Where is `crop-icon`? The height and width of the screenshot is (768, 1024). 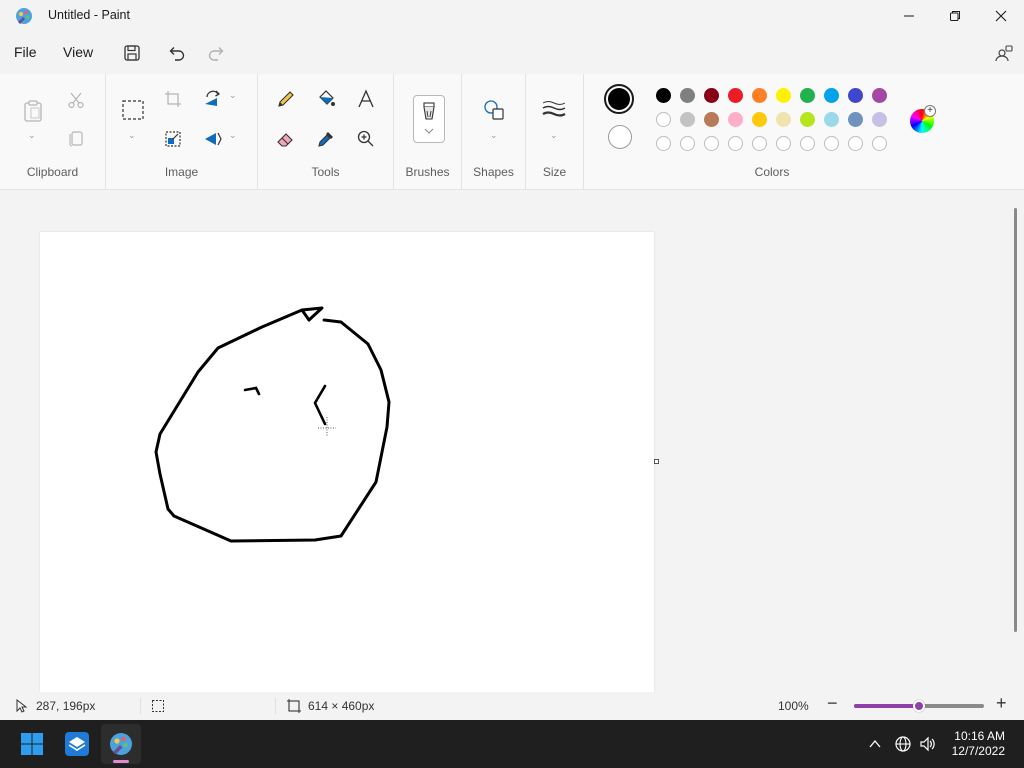
crop-icon is located at coordinates (173, 99).